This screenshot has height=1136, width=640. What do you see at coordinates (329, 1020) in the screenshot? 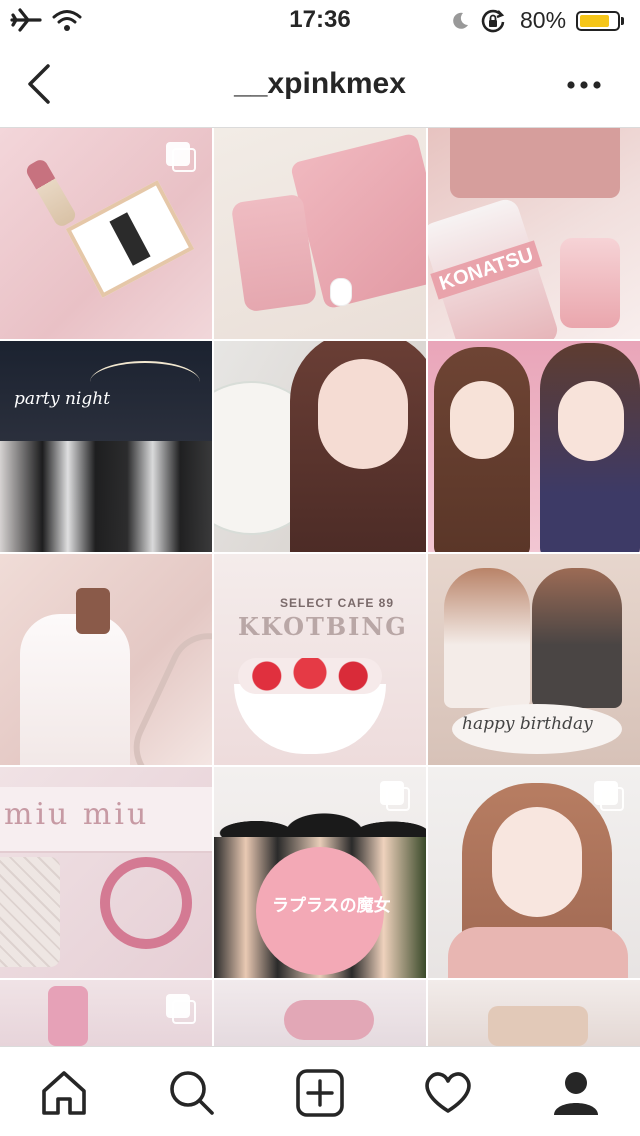
I see `party-hats-image` at bounding box center [329, 1020].